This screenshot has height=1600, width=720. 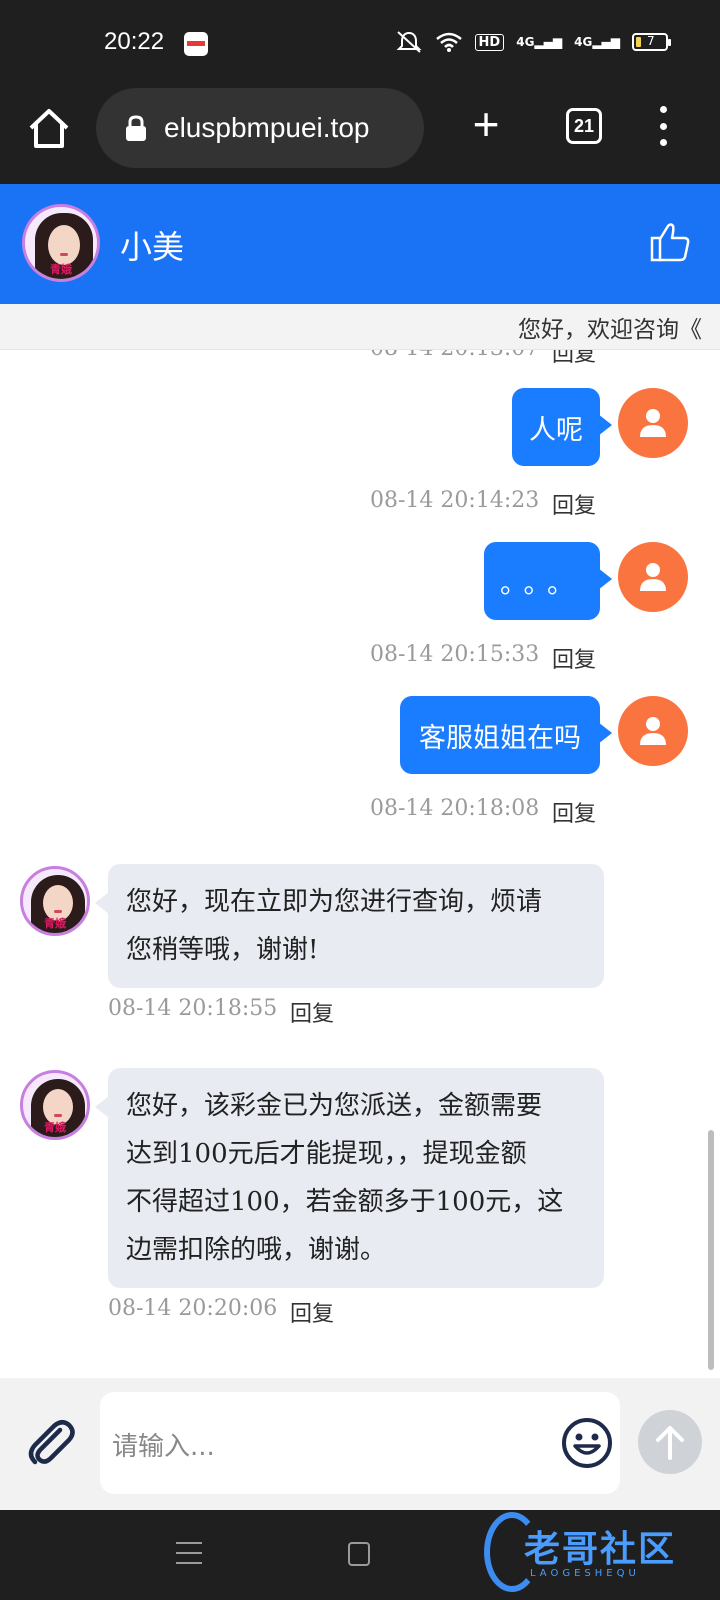 What do you see at coordinates (587, 1443) in the screenshot?
I see `emoji-icon` at bounding box center [587, 1443].